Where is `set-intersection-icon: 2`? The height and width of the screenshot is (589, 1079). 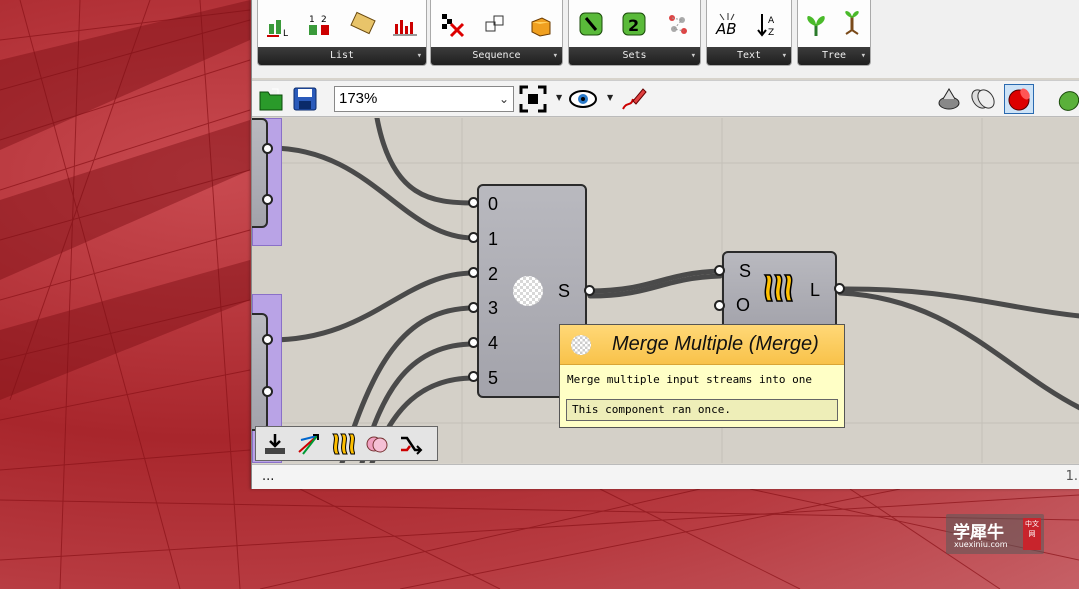
set-intersection-icon: 2 is located at coordinates (634, 24).